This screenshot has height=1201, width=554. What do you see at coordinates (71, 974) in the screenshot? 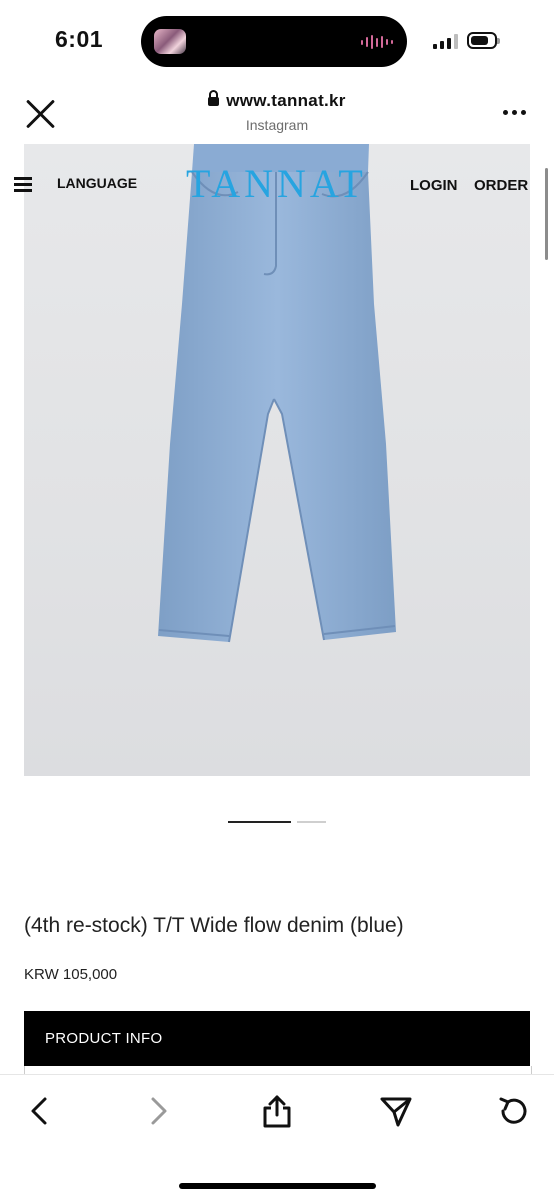
I see `product-price: KRW 105,000` at bounding box center [71, 974].